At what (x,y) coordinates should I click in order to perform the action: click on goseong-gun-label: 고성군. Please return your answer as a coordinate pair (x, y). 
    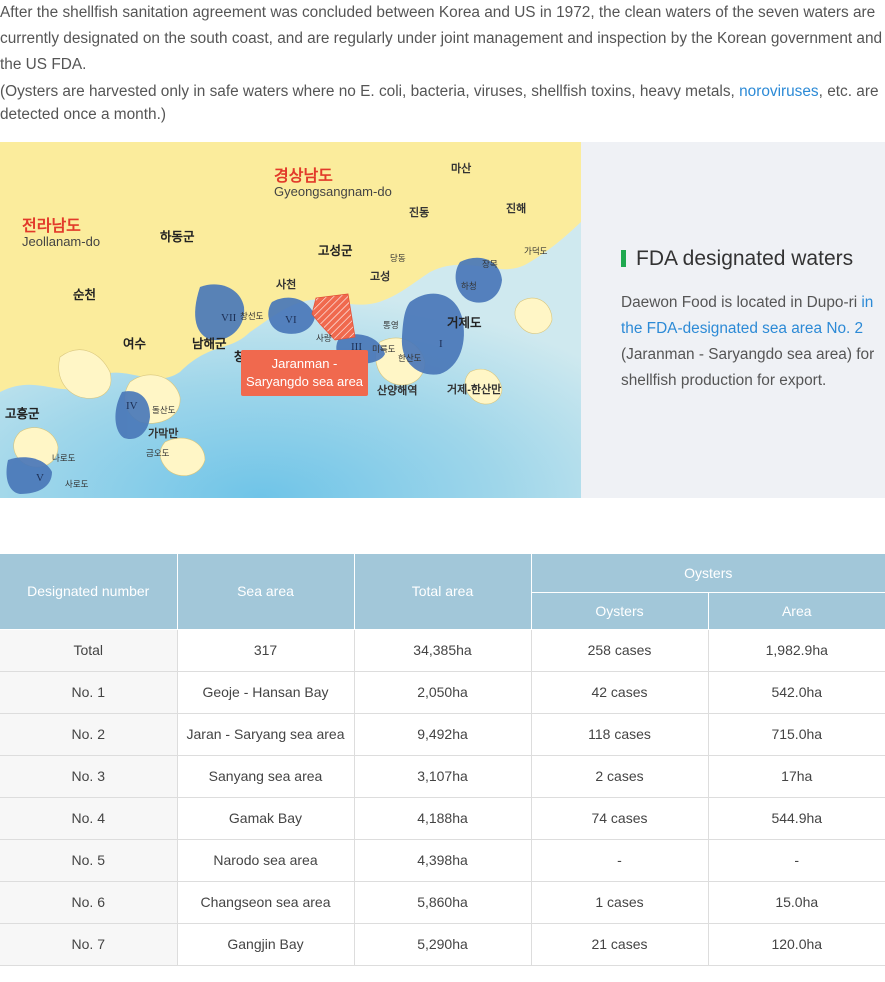
    Looking at the image, I should click on (335, 251).